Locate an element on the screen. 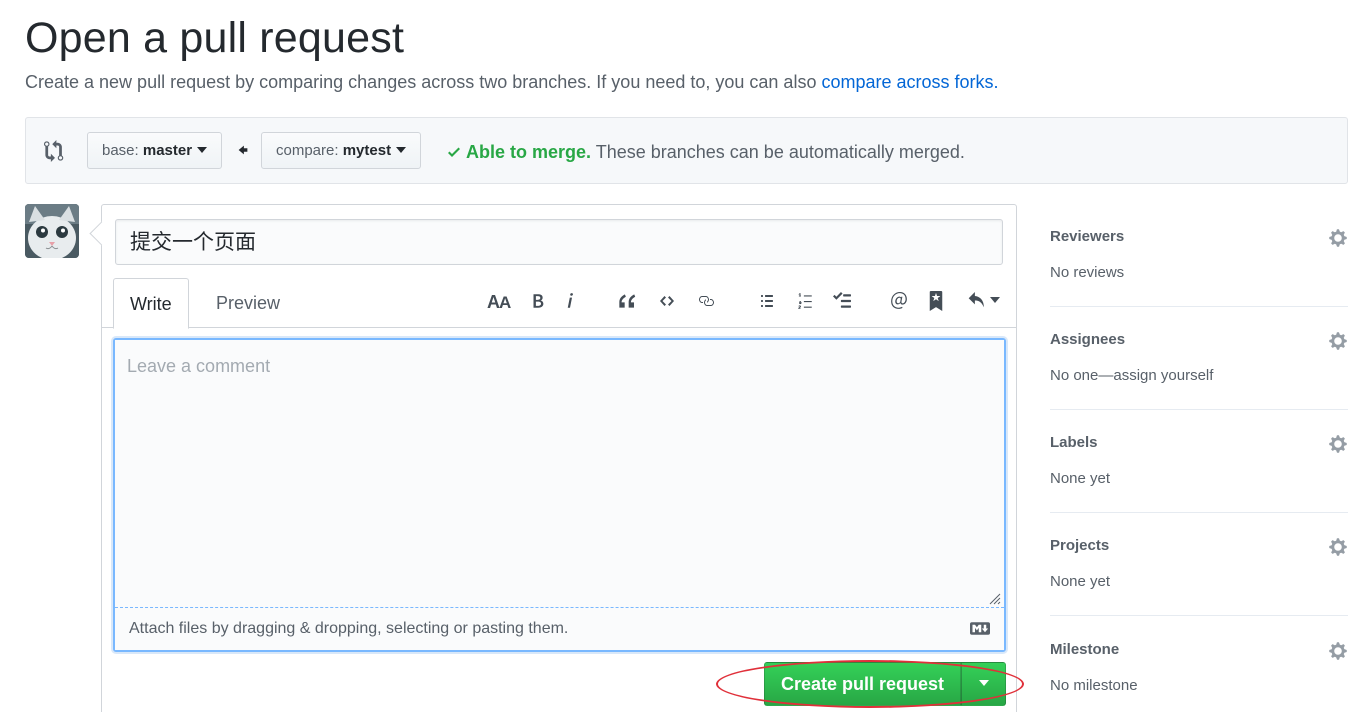 This screenshot has width=1371, height=712. mention-icon is located at coordinates (899, 301).